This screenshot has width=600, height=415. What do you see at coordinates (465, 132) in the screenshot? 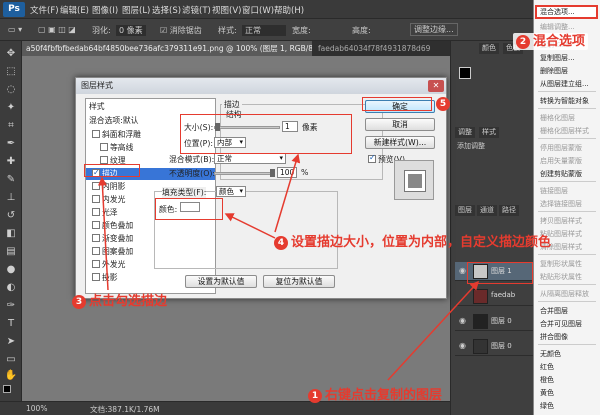
I see `tab-adjustments: 调整` at bounding box center [465, 132].